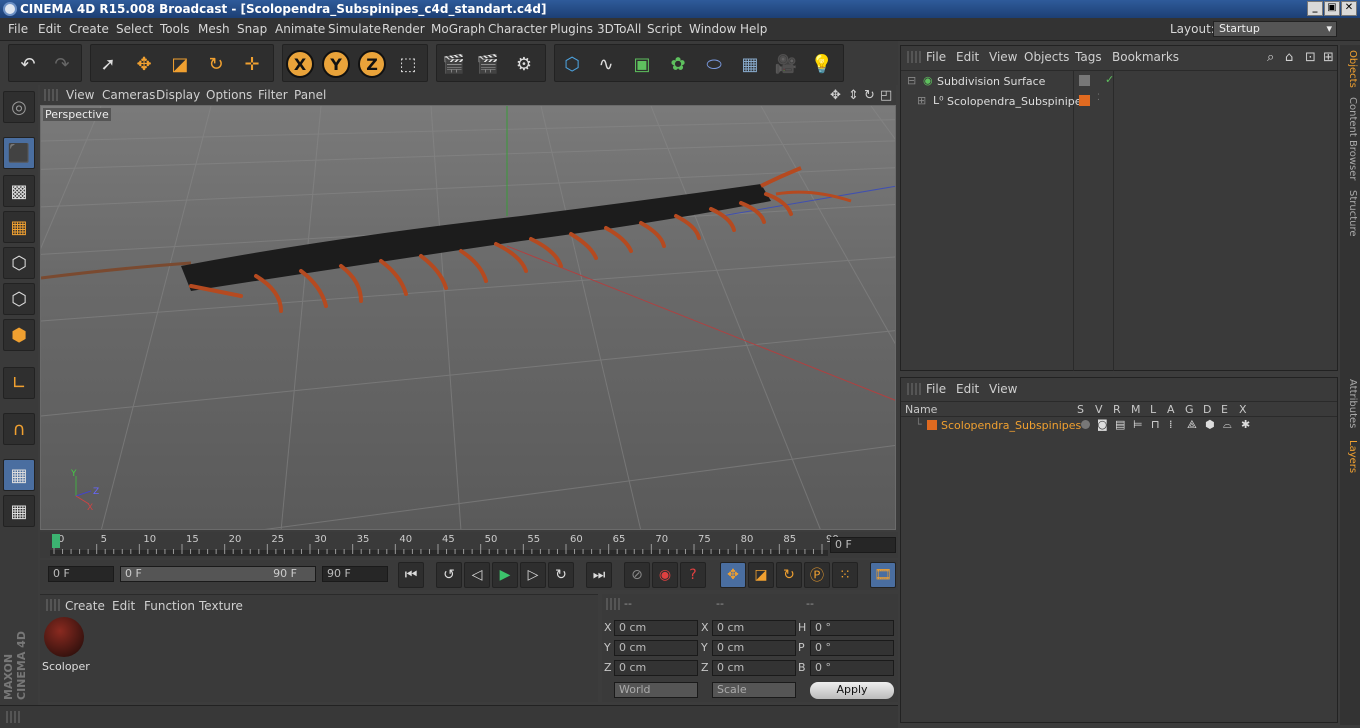 The height and width of the screenshot is (728, 1360). What do you see at coordinates (454, 64) in the screenshot?
I see `render-view-icon: 🎬` at bounding box center [454, 64].